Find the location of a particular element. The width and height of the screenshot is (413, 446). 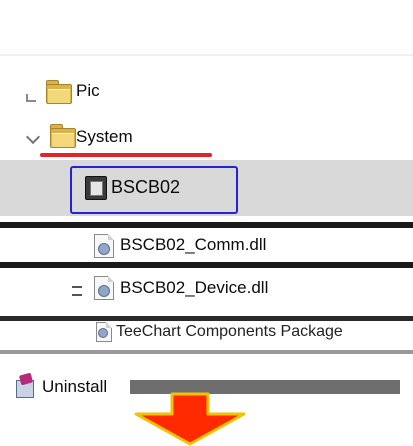

tree-item-label: Uninstall is located at coordinates (75, 386).